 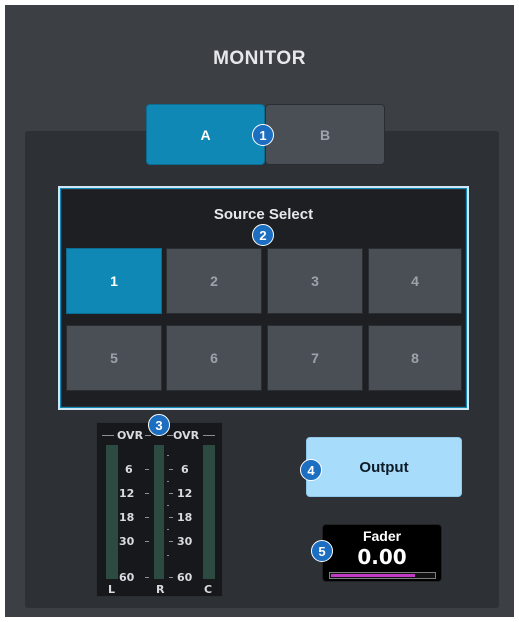 What do you see at coordinates (114, 281) in the screenshot?
I see `source-button-1: 1` at bounding box center [114, 281].